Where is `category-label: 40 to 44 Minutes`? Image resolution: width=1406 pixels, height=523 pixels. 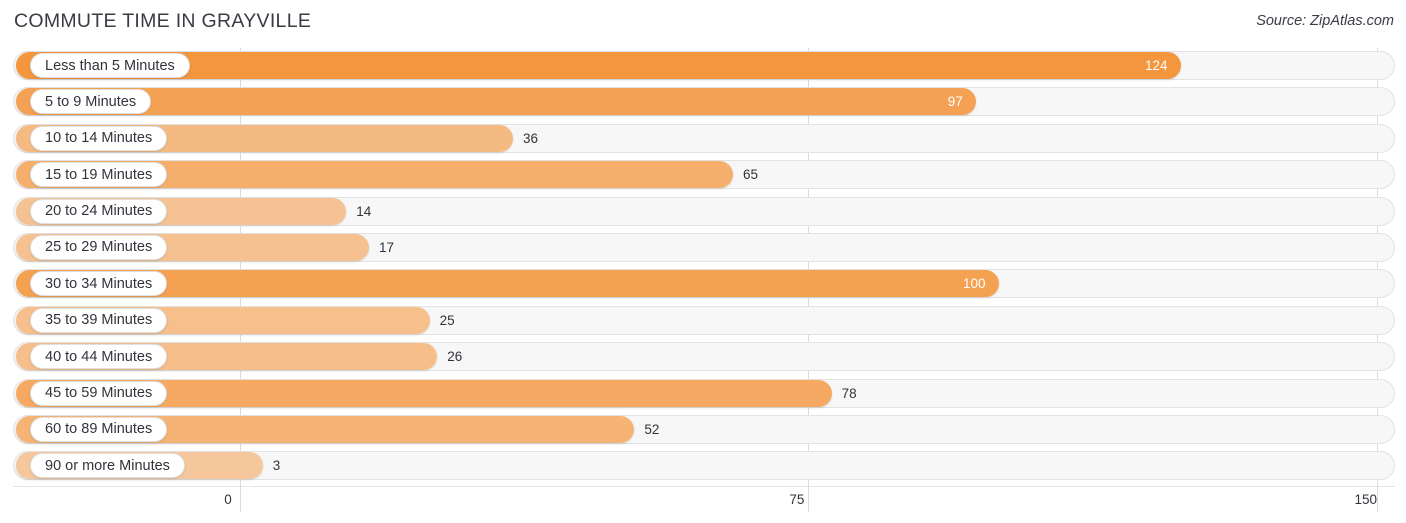
category-label: 40 to 44 Minutes is located at coordinates (99, 357).